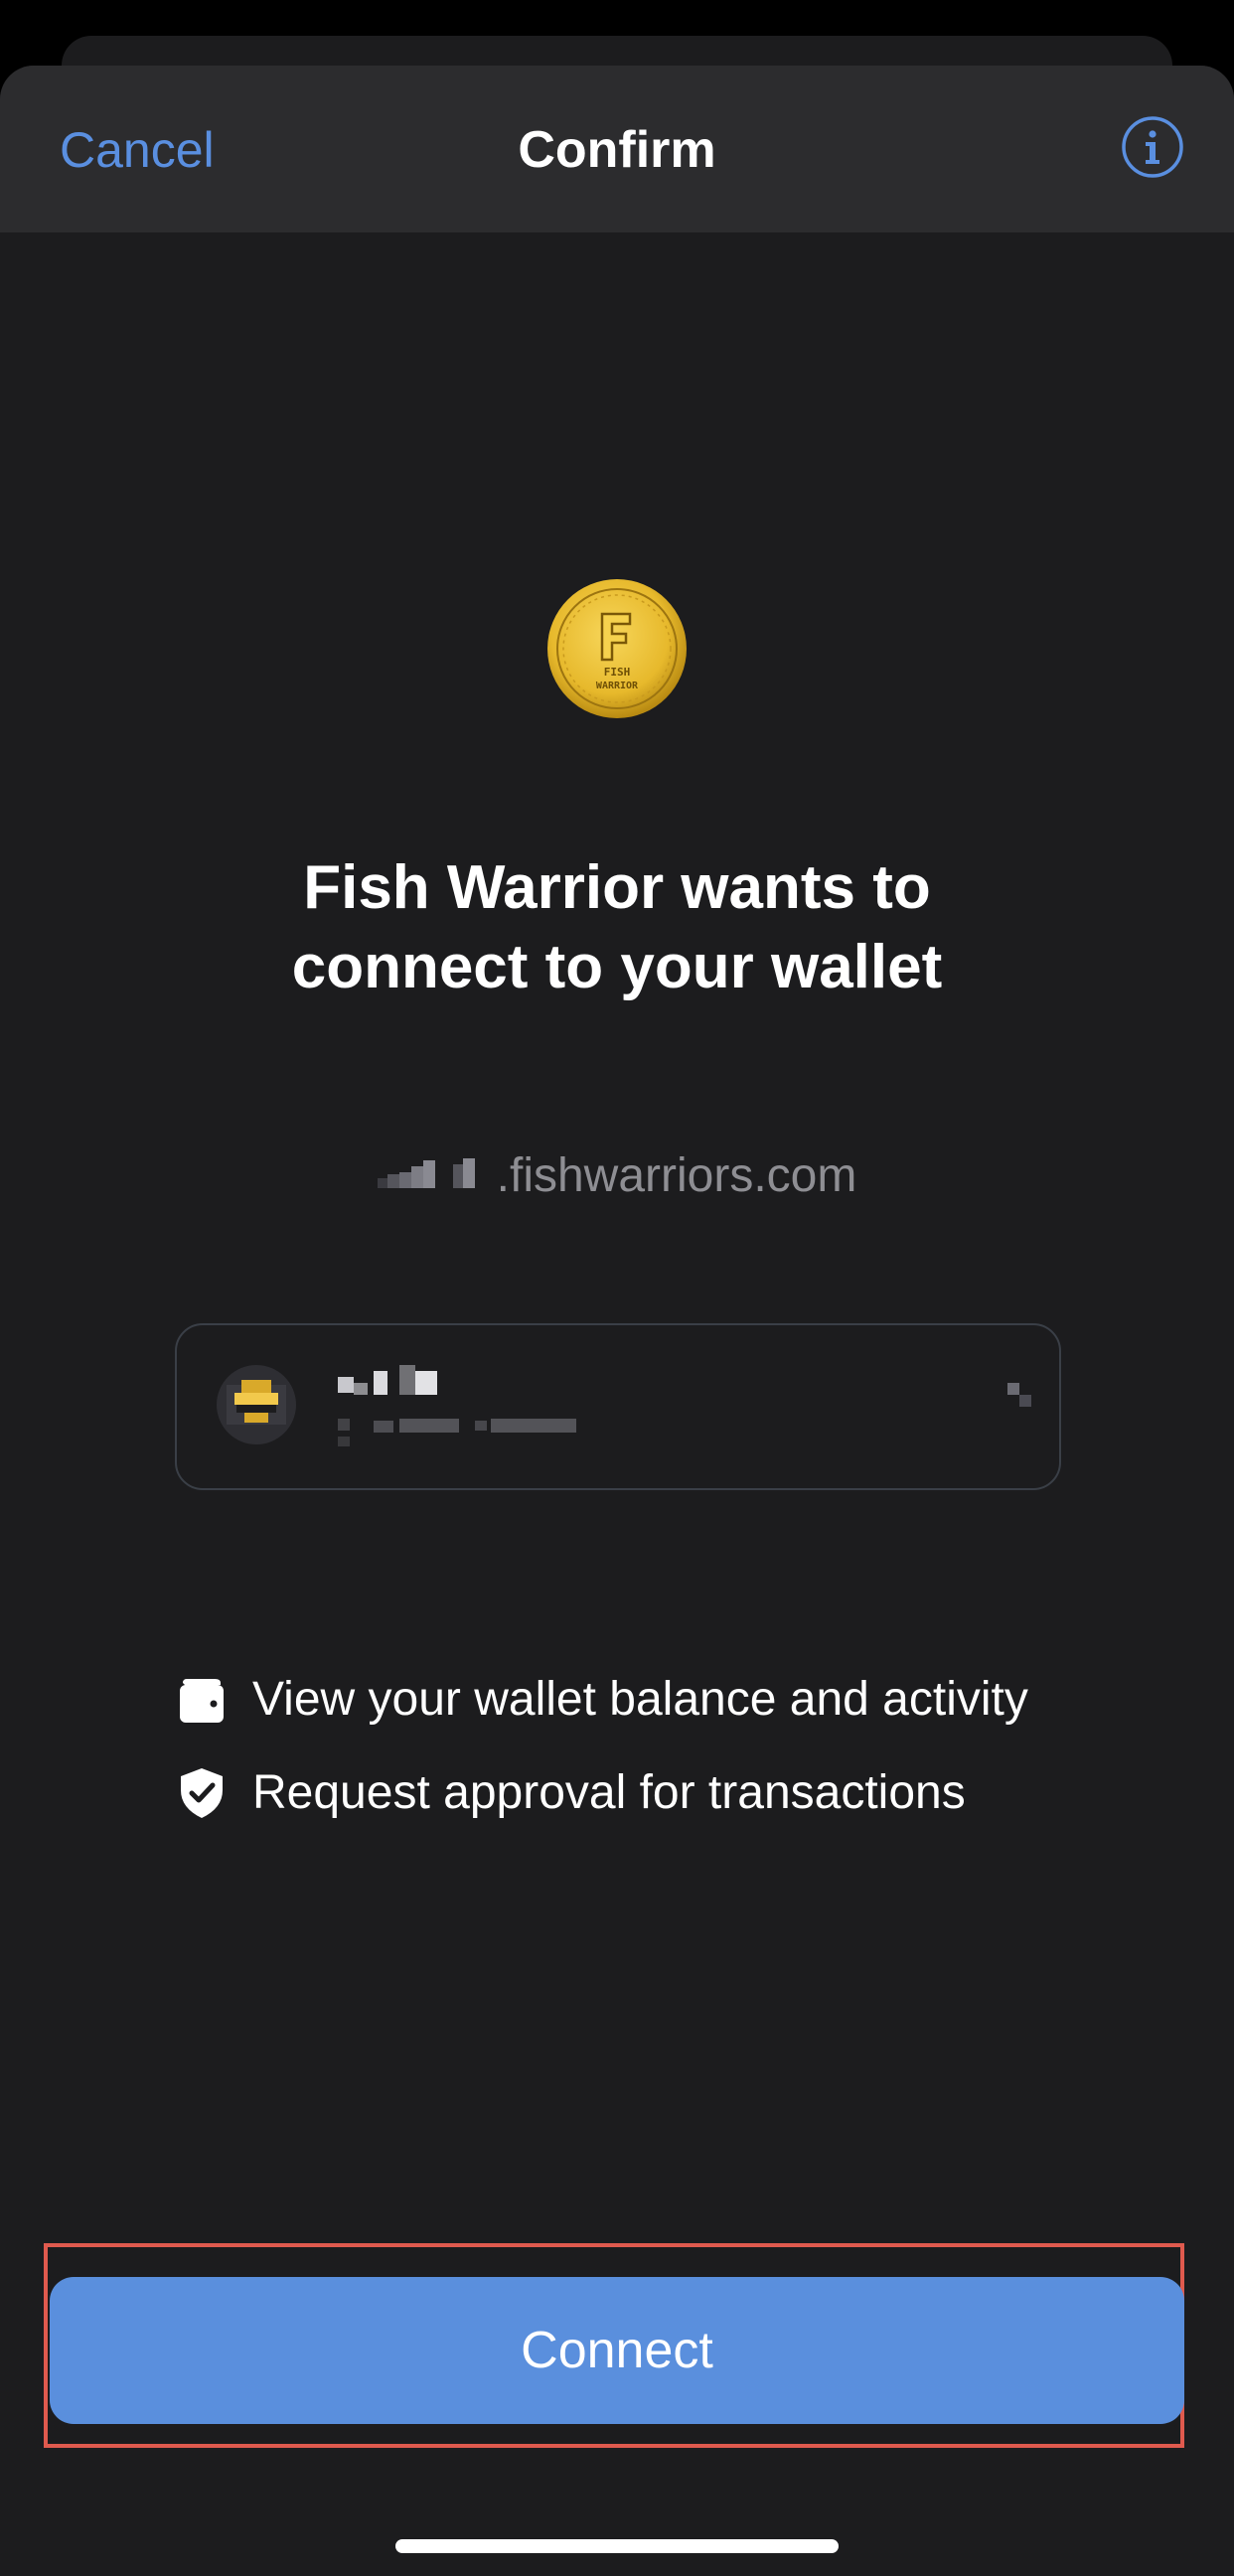 This screenshot has width=1234, height=2576. Describe the element at coordinates (617, 648) in the screenshot. I see `fish-warrior-logo-icon: FISH WARRIOR` at that location.